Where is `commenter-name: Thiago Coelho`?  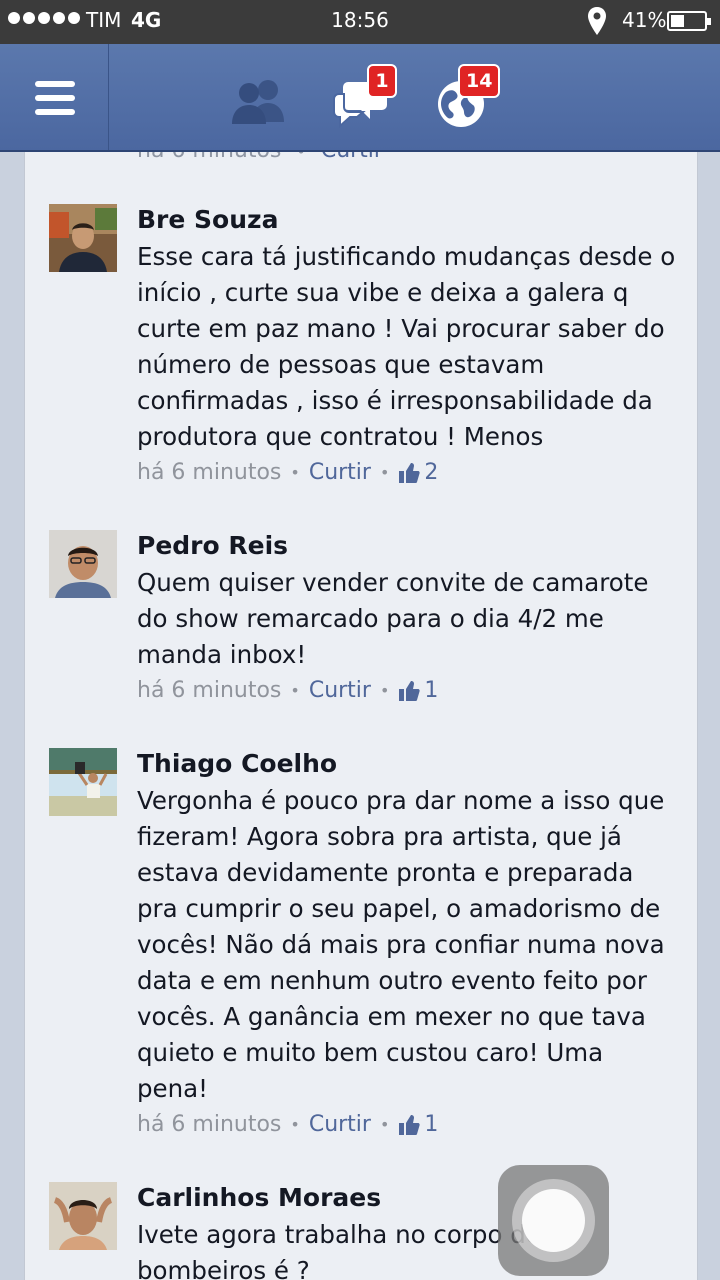 commenter-name: Thiago Coelho is located at coordinates (407, 764).